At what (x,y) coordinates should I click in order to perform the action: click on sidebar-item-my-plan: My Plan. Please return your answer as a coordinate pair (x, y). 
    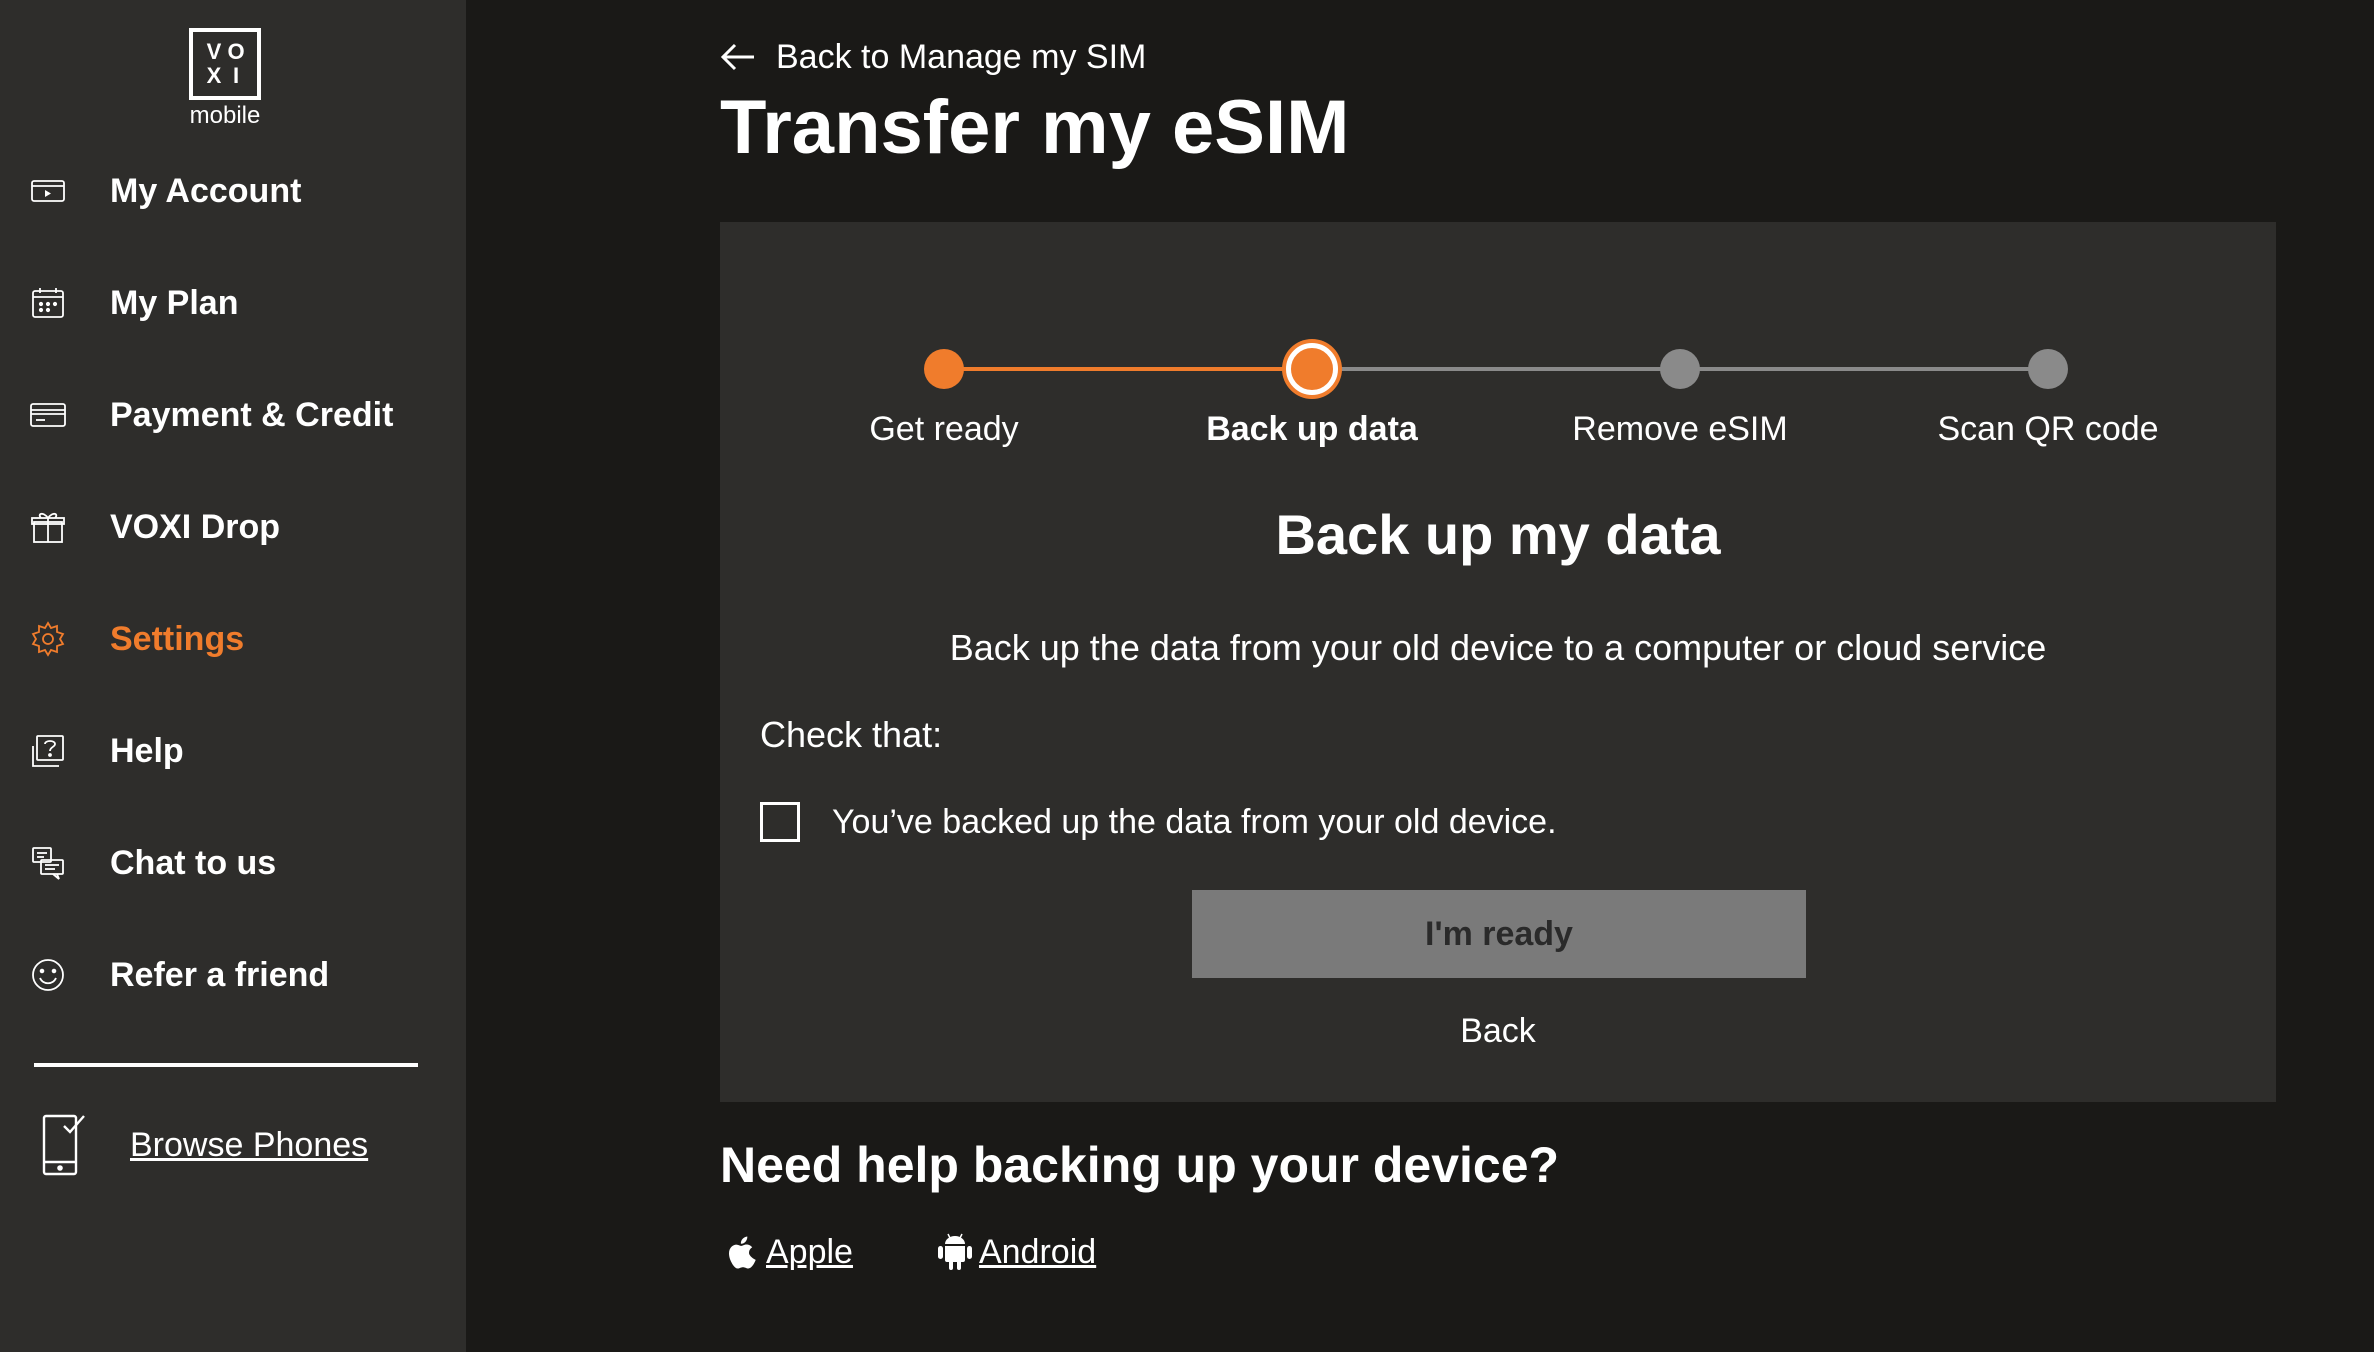
    Looking at the image, I should click on (233, 303).